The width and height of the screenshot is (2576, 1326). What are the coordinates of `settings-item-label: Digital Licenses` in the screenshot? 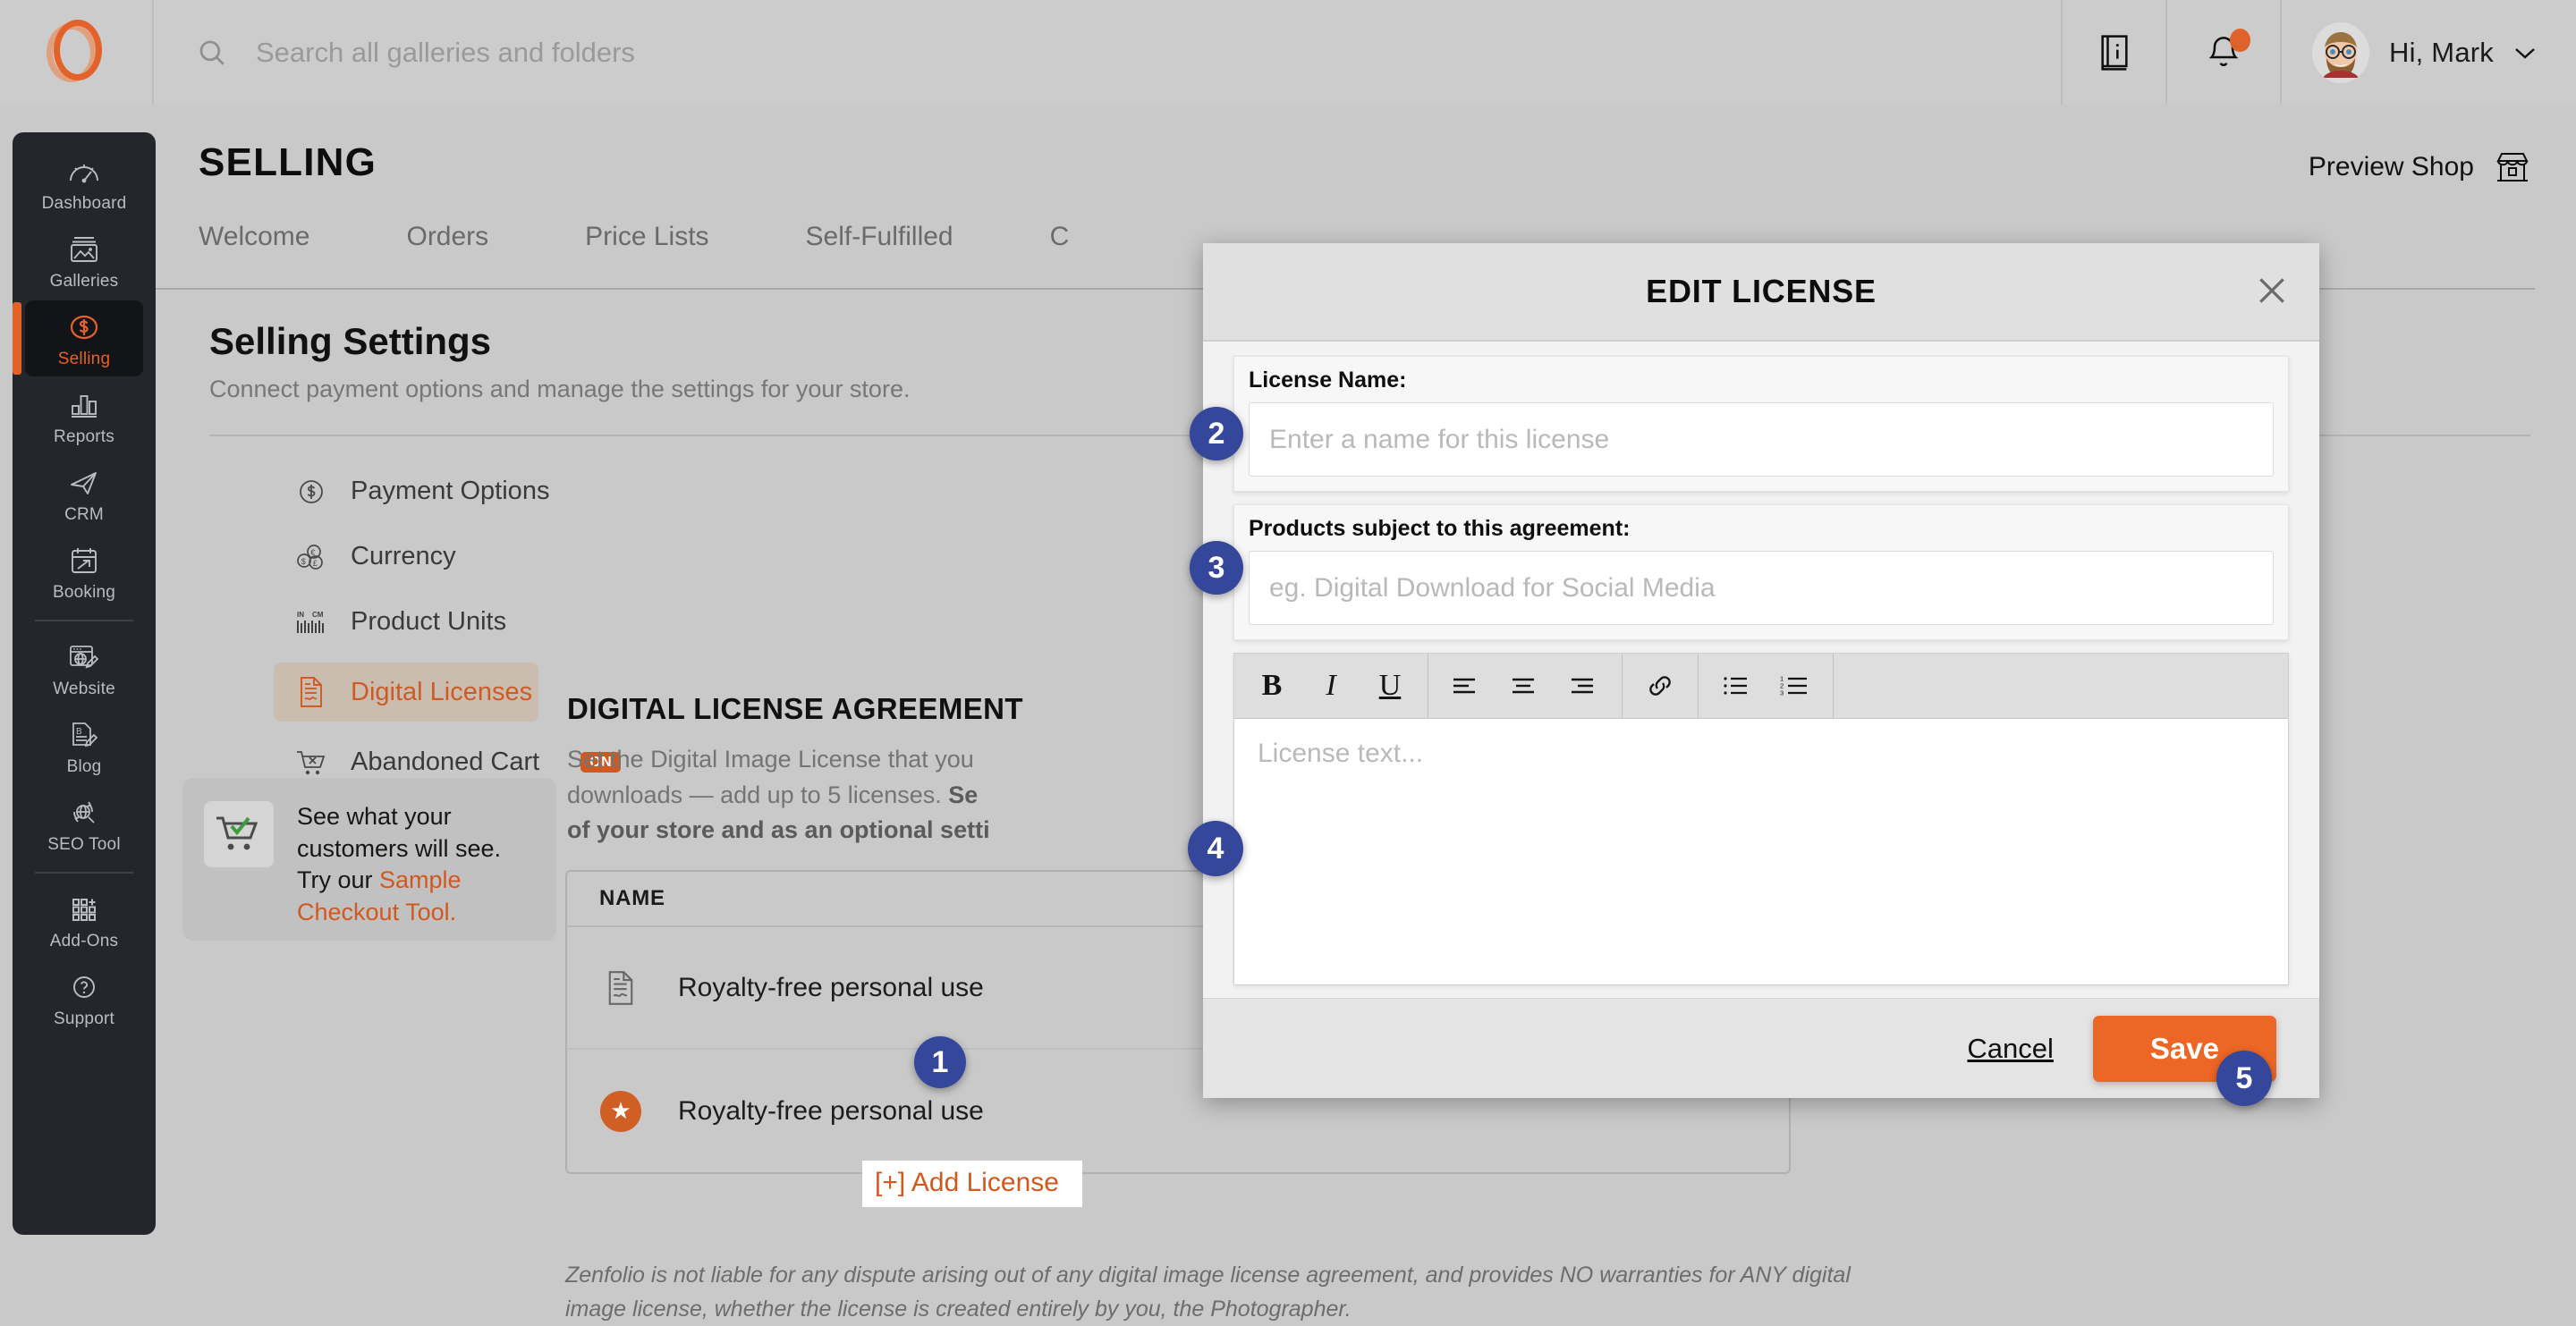 It's located at (442, 691).